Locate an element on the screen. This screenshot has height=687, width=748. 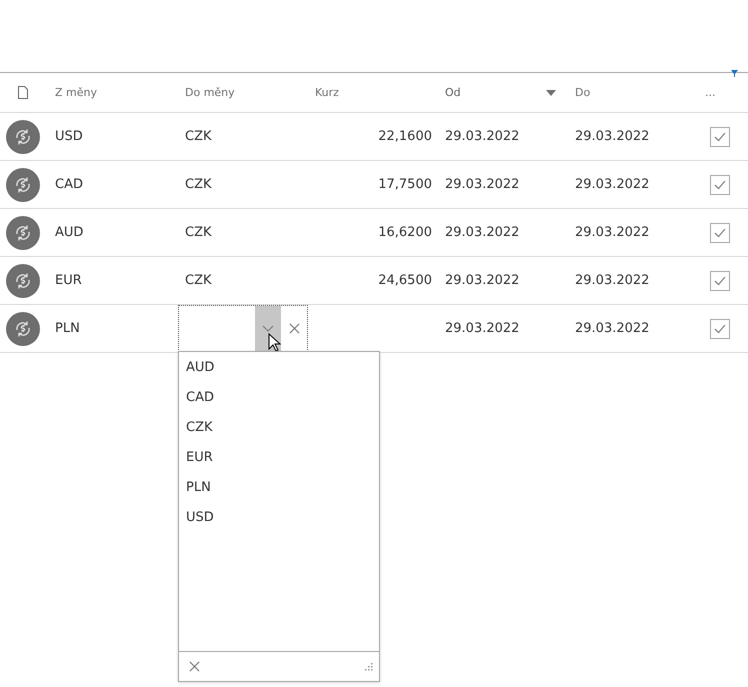
chevron-icon is located at coordinates (268, 328).